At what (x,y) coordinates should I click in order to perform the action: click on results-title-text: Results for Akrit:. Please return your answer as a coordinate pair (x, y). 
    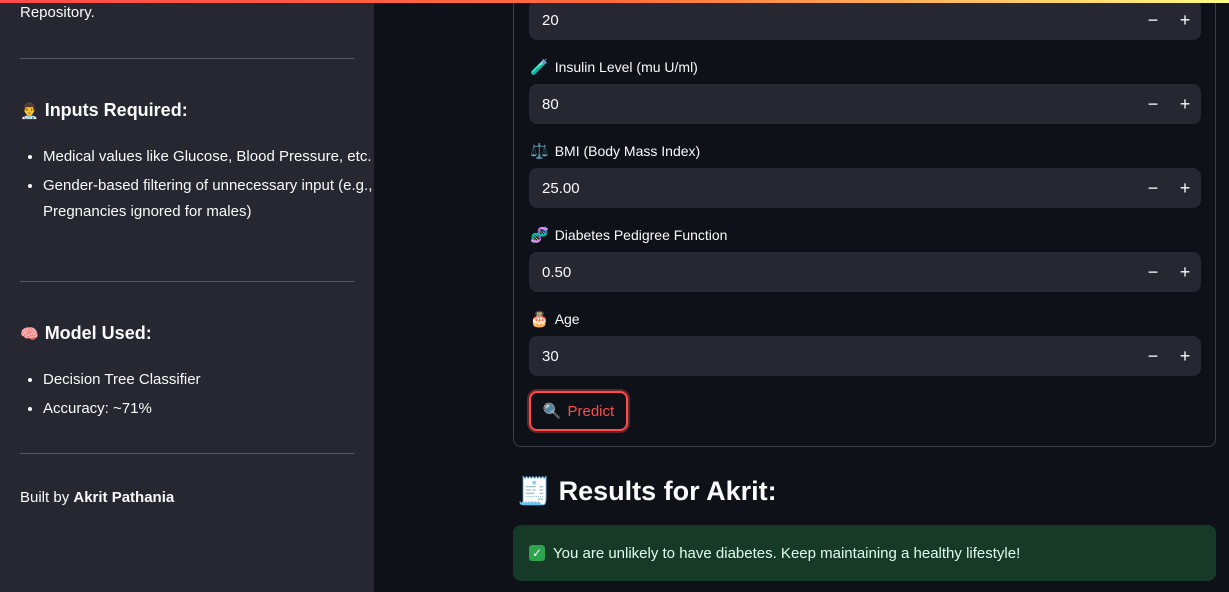
    Looking at the image, I should click on (667, 490).